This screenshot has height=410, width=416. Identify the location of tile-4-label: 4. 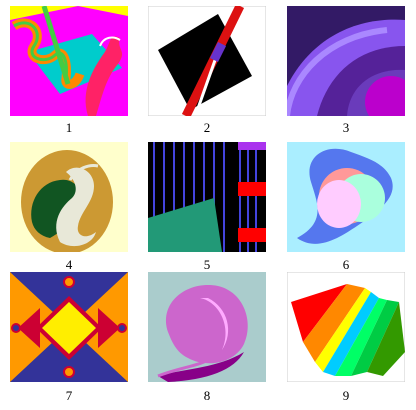
(69, 264).